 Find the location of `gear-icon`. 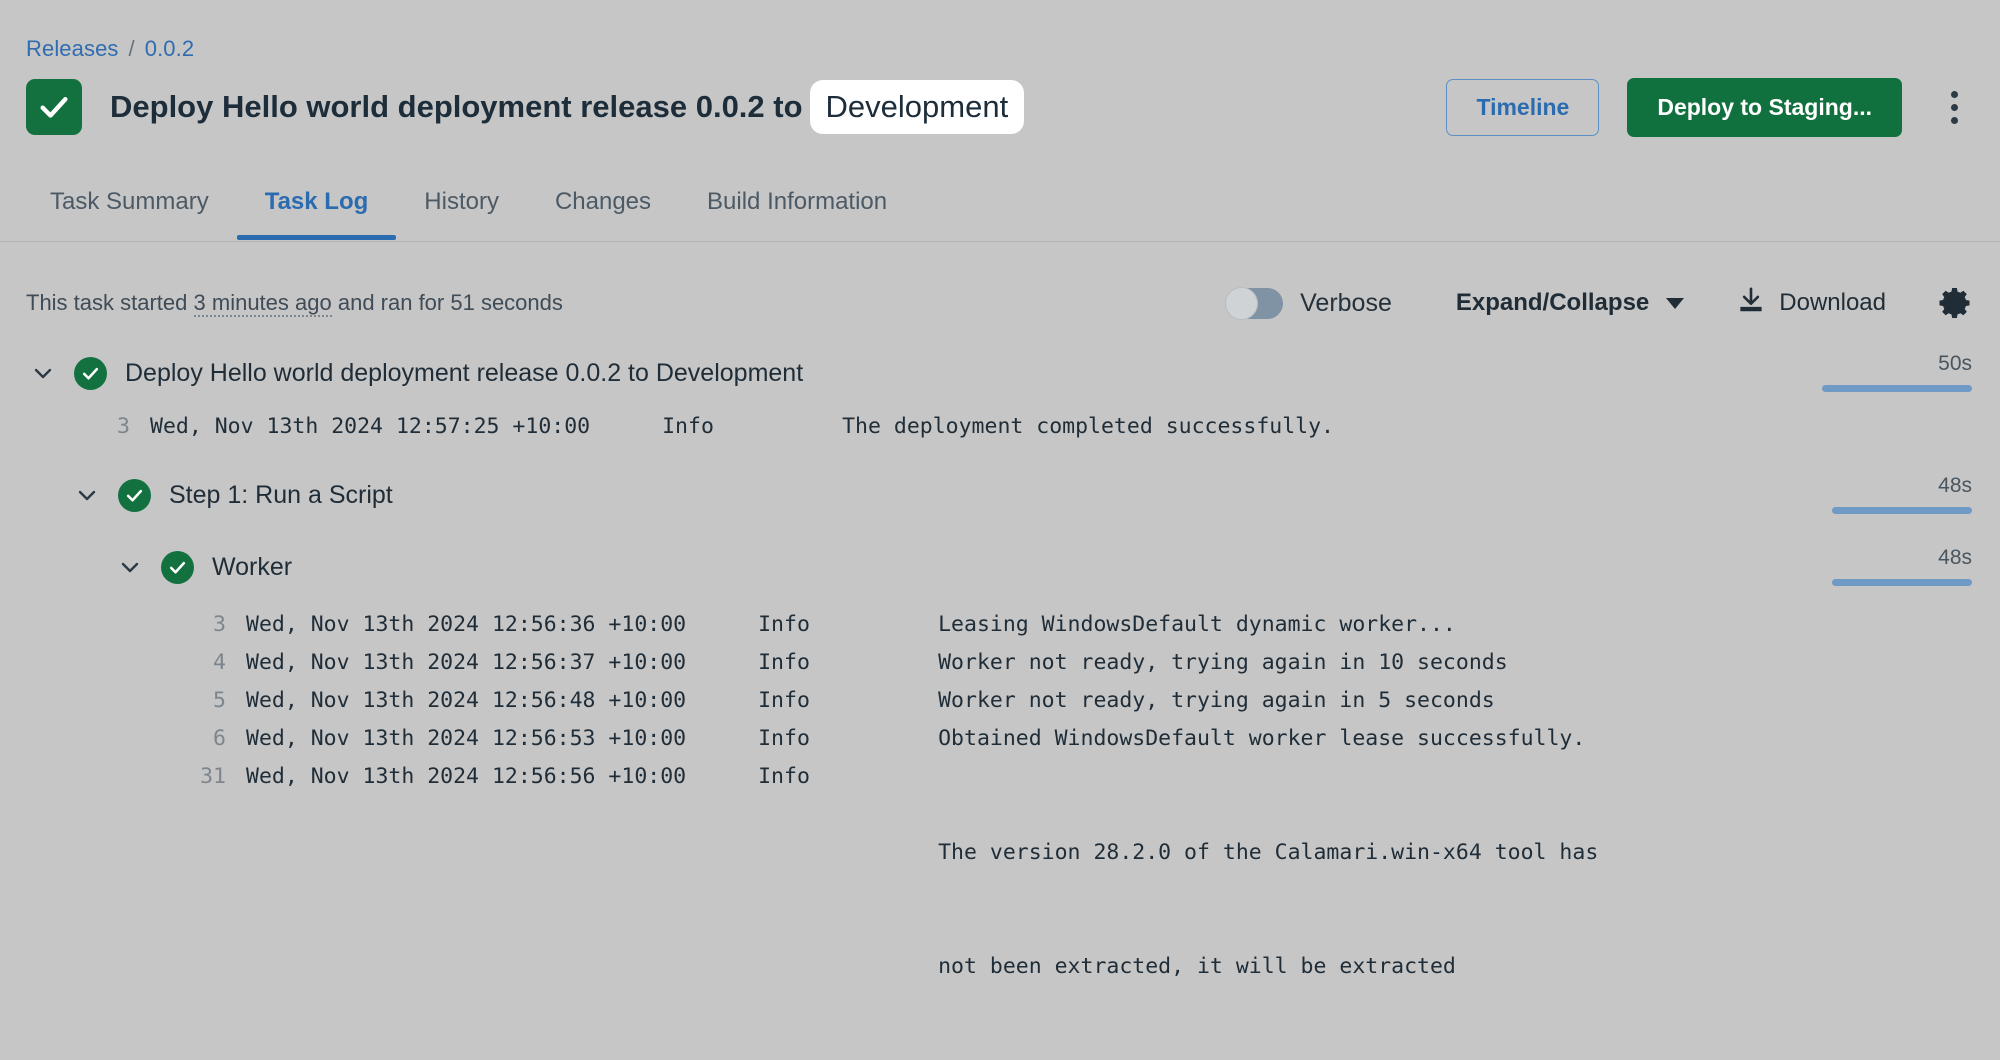

gear-icon is located at coordinates (1956, 303).